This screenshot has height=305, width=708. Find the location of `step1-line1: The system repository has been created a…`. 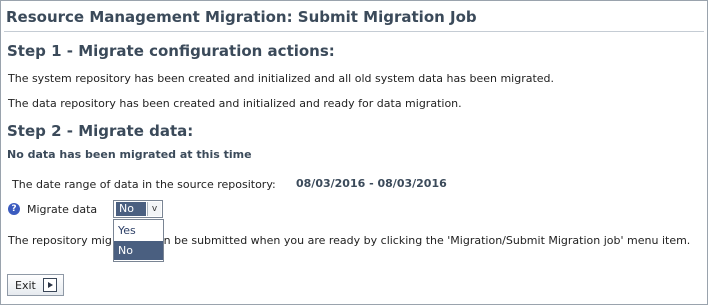

step1-line1: The system repository has been created a… is located at coordinates (281, 78).